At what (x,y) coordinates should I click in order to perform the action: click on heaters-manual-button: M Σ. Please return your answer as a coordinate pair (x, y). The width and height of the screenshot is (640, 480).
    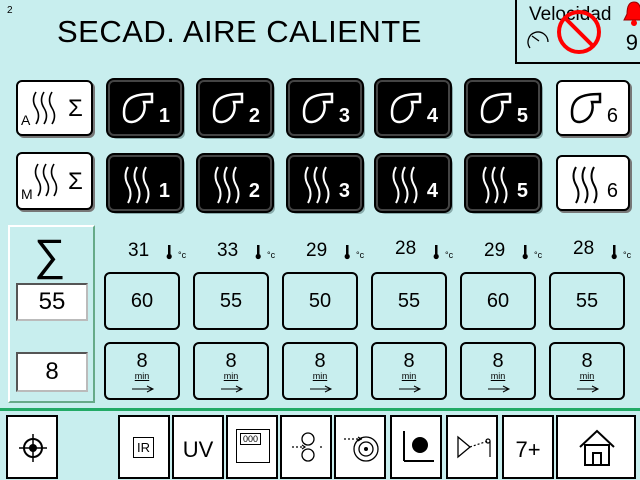
    Looking at the image, I should click on (54, 181).